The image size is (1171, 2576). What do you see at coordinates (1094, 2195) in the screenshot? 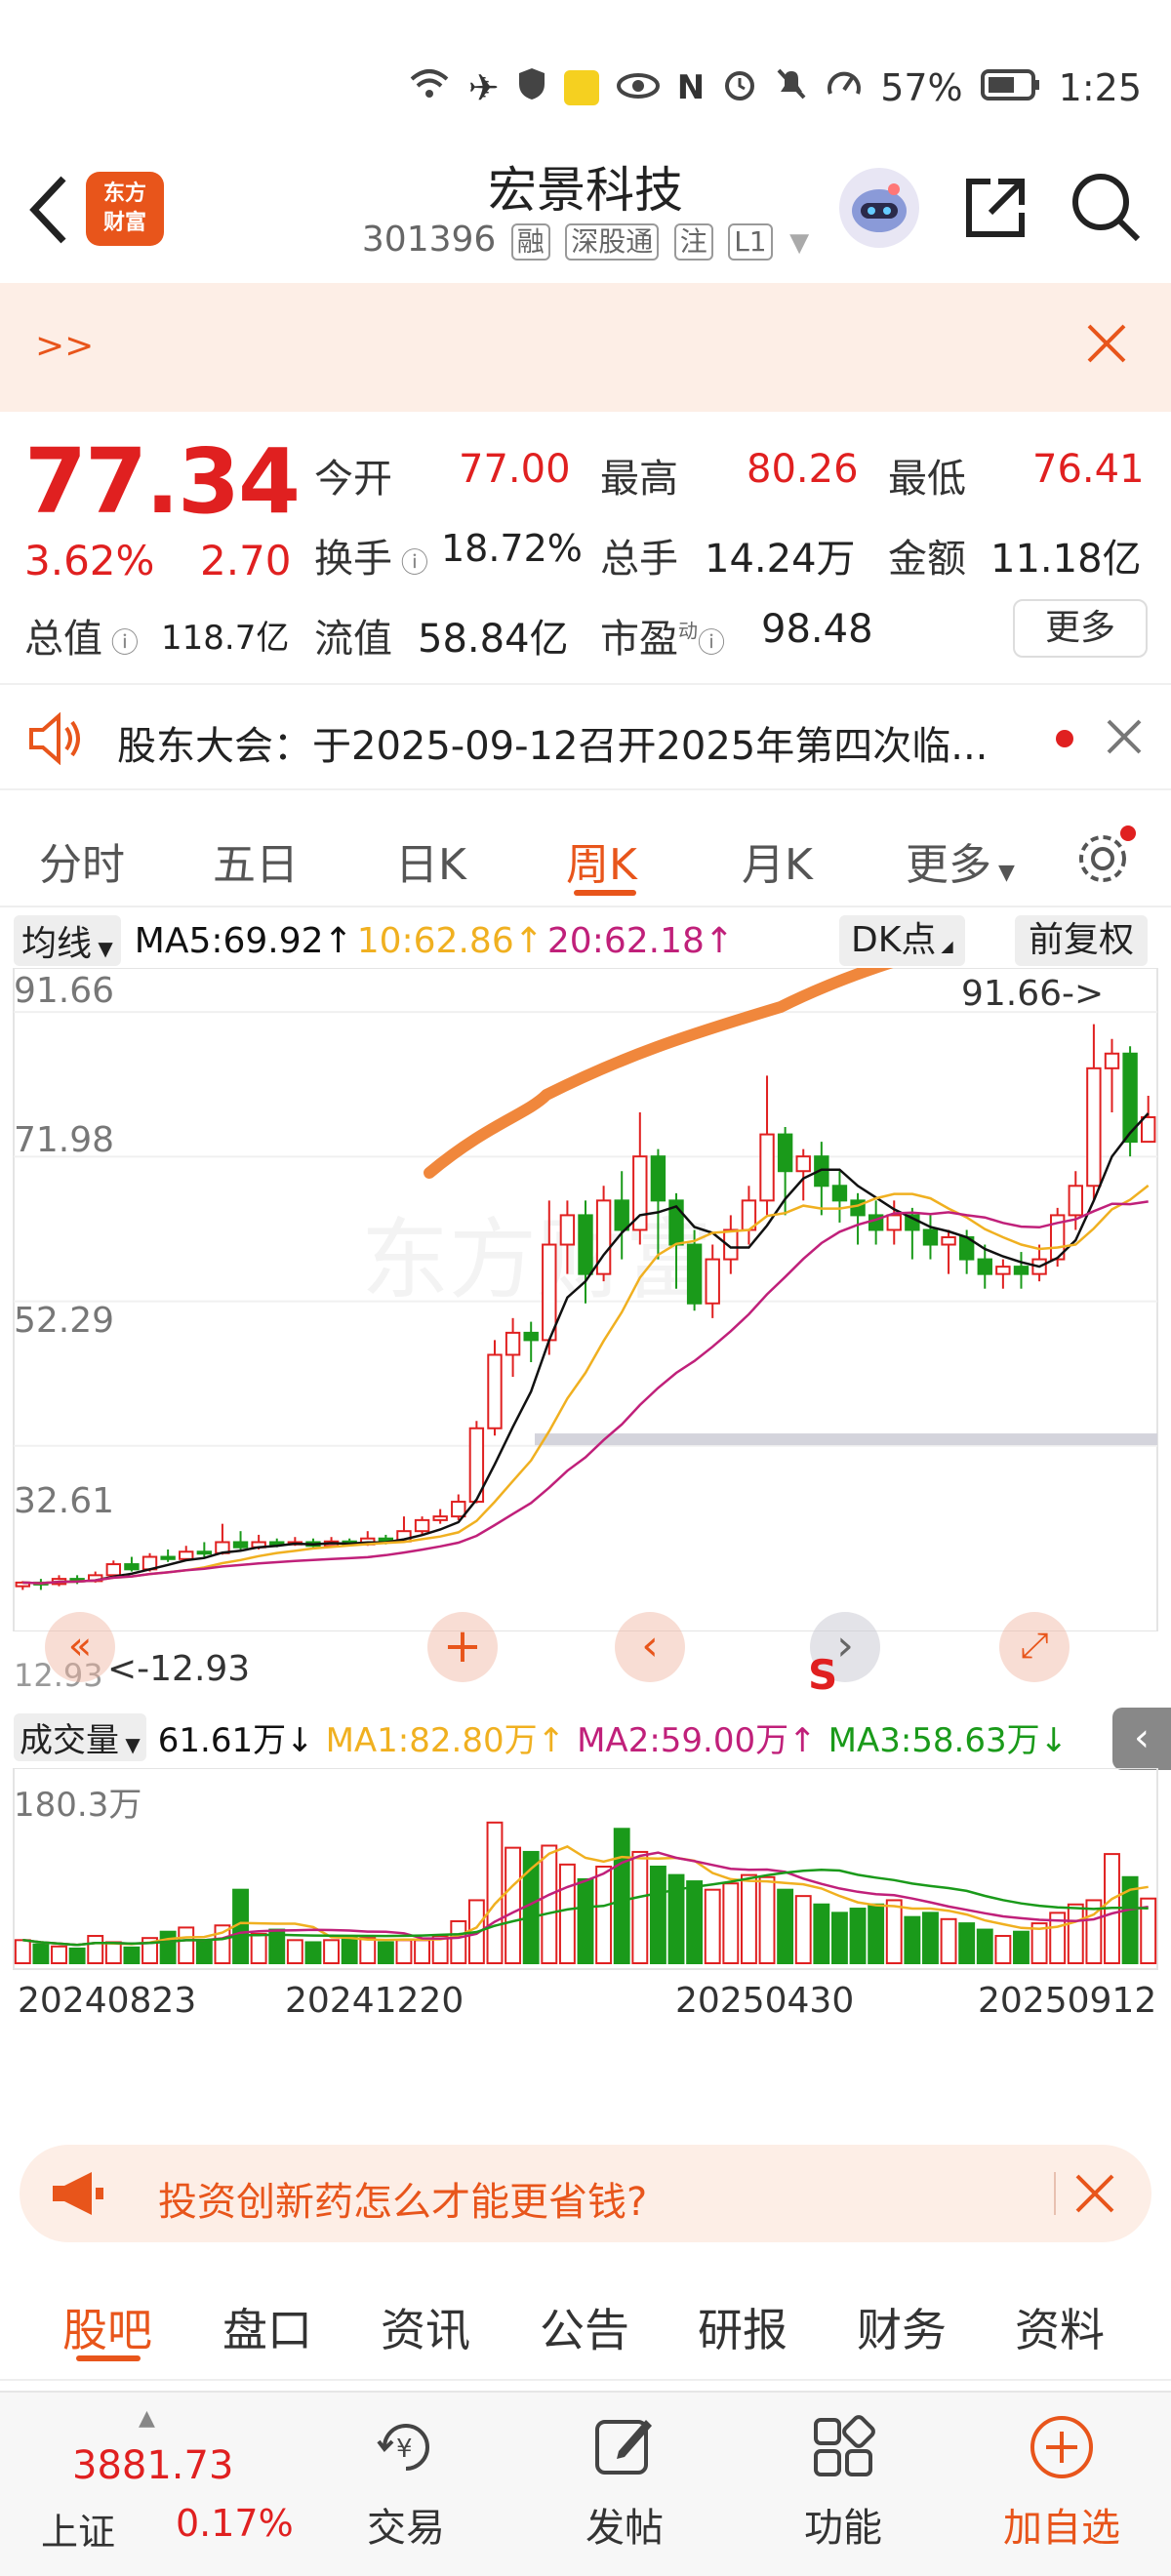
I see `ad-close-icon` at bounding box center [1094, 2195].